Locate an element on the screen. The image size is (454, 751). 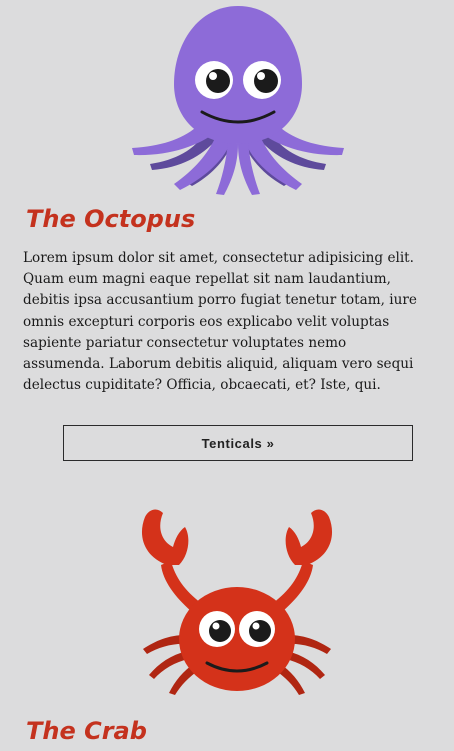
crab-title: The Crab is located at coordinates (86, 731).